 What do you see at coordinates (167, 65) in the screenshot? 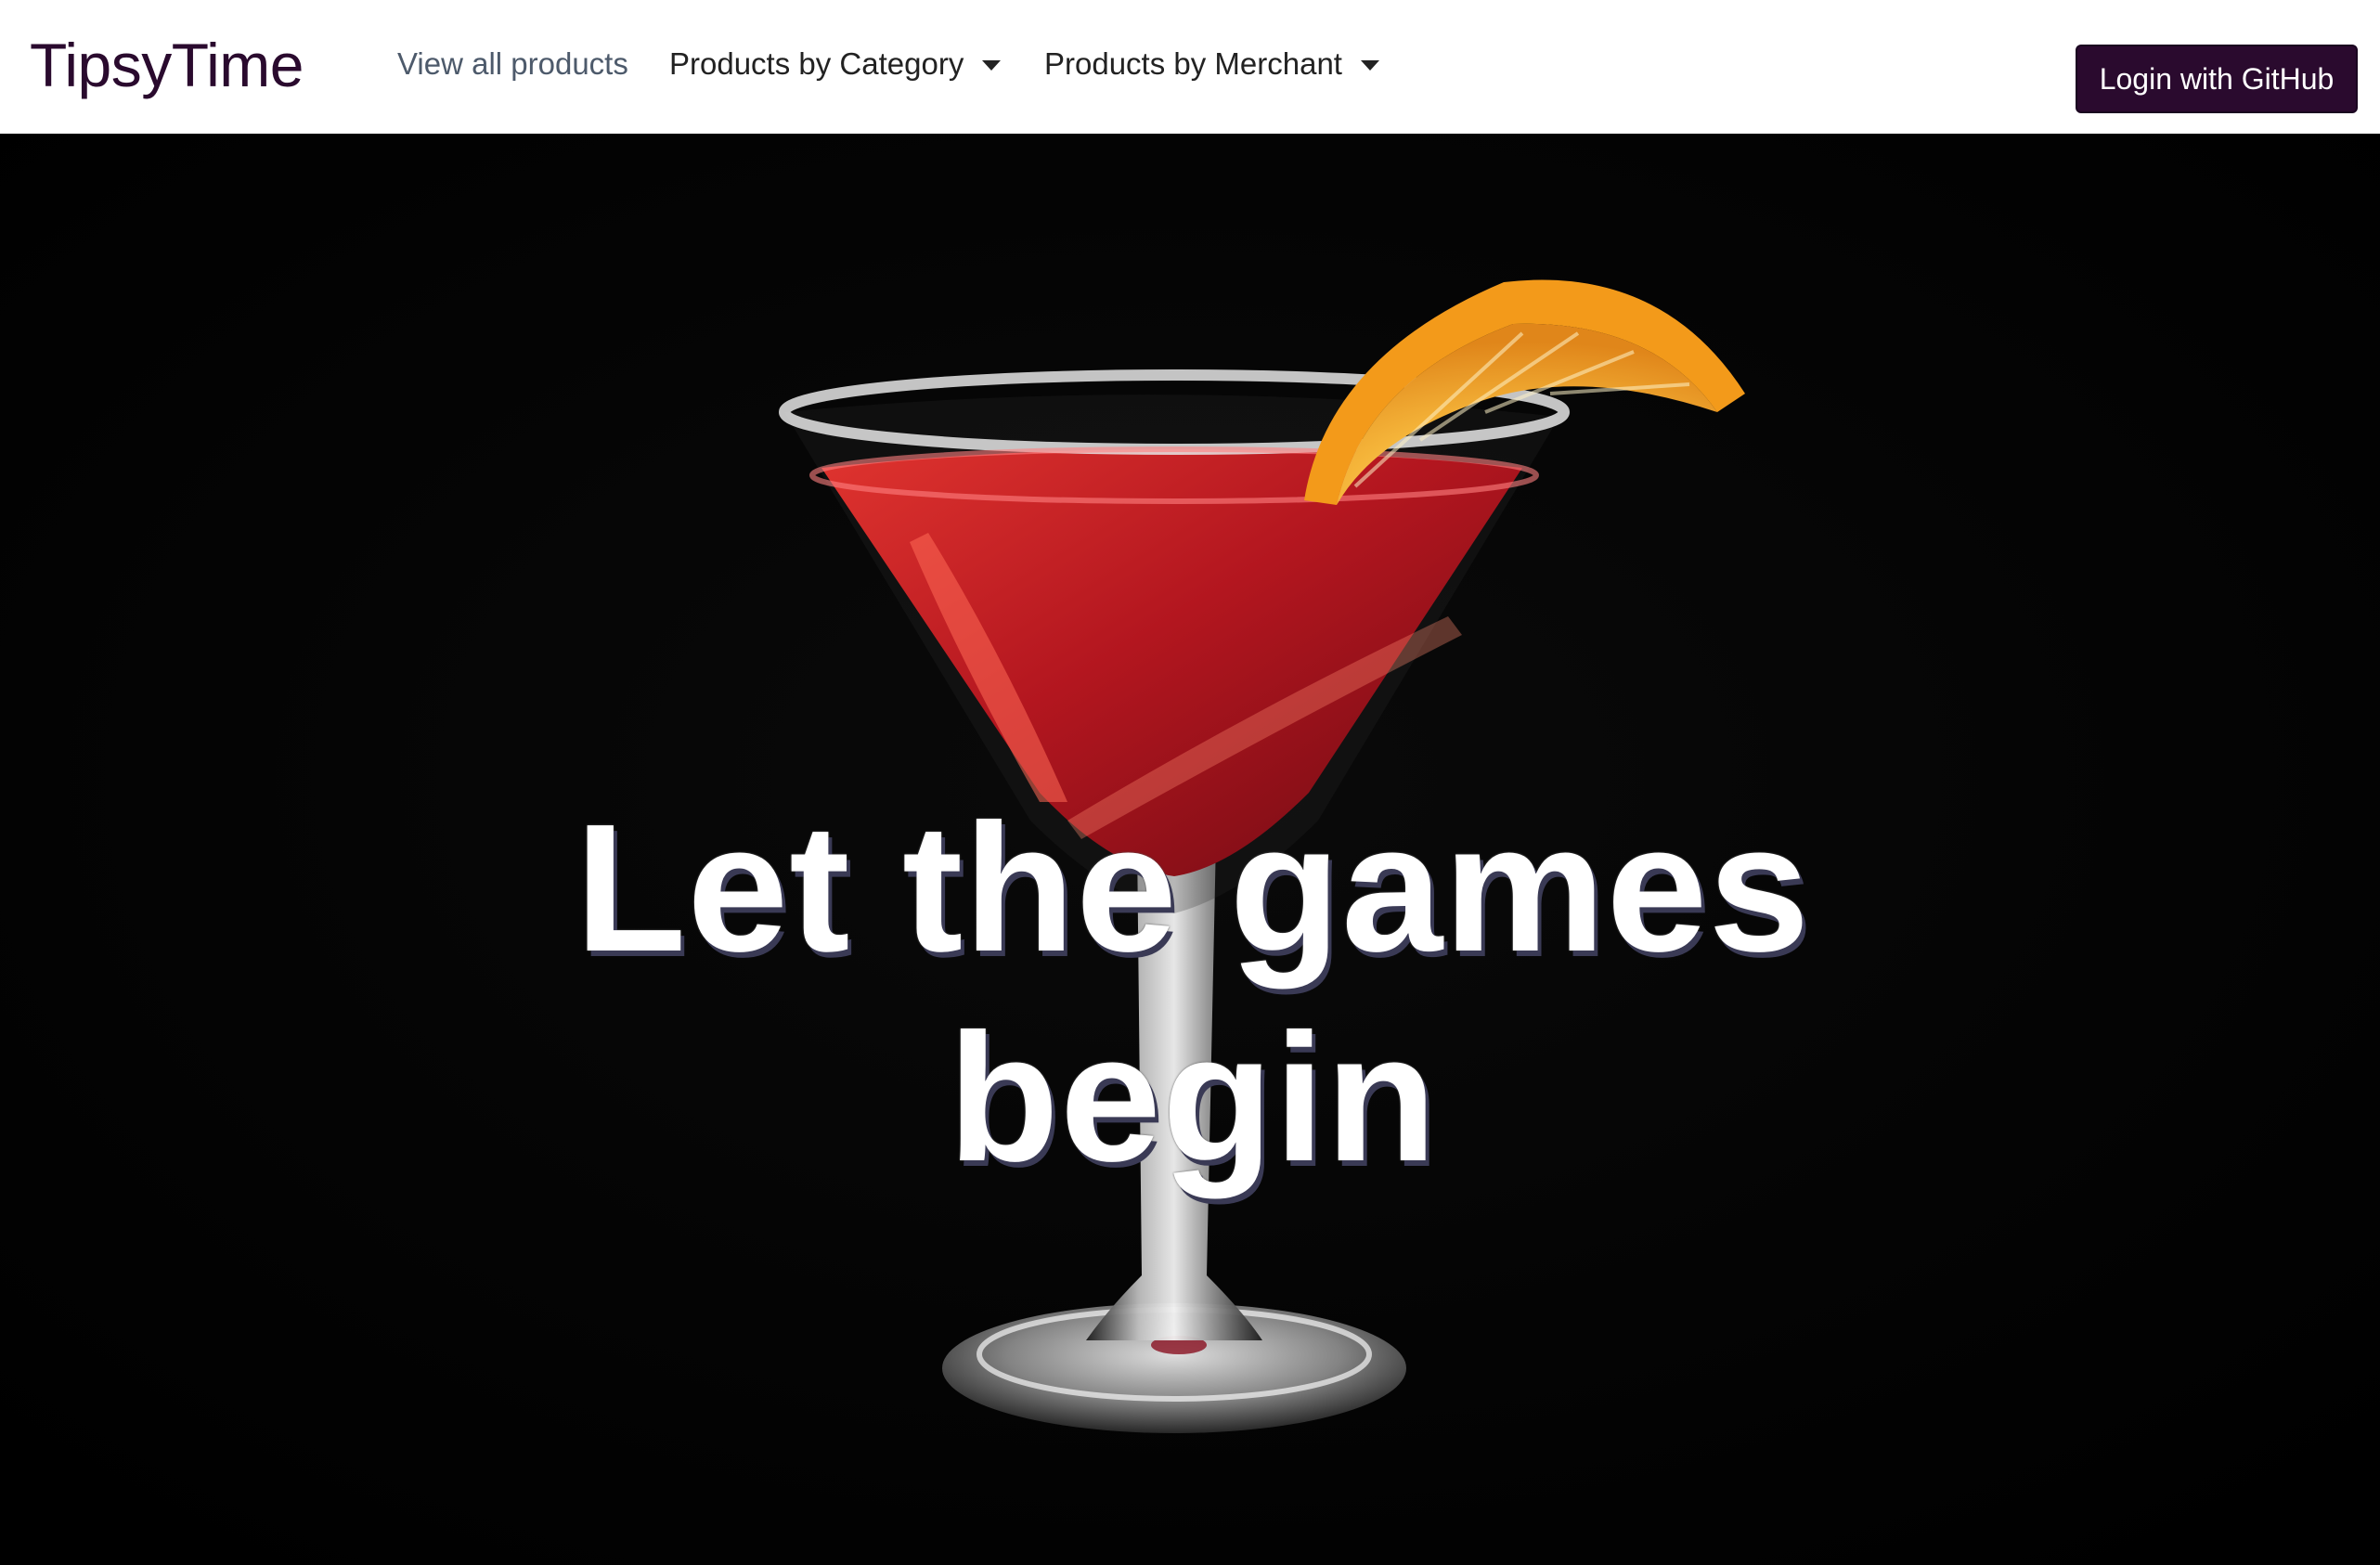
I see `brand-logo: TipsyTime` at bounding box center [167, 65].